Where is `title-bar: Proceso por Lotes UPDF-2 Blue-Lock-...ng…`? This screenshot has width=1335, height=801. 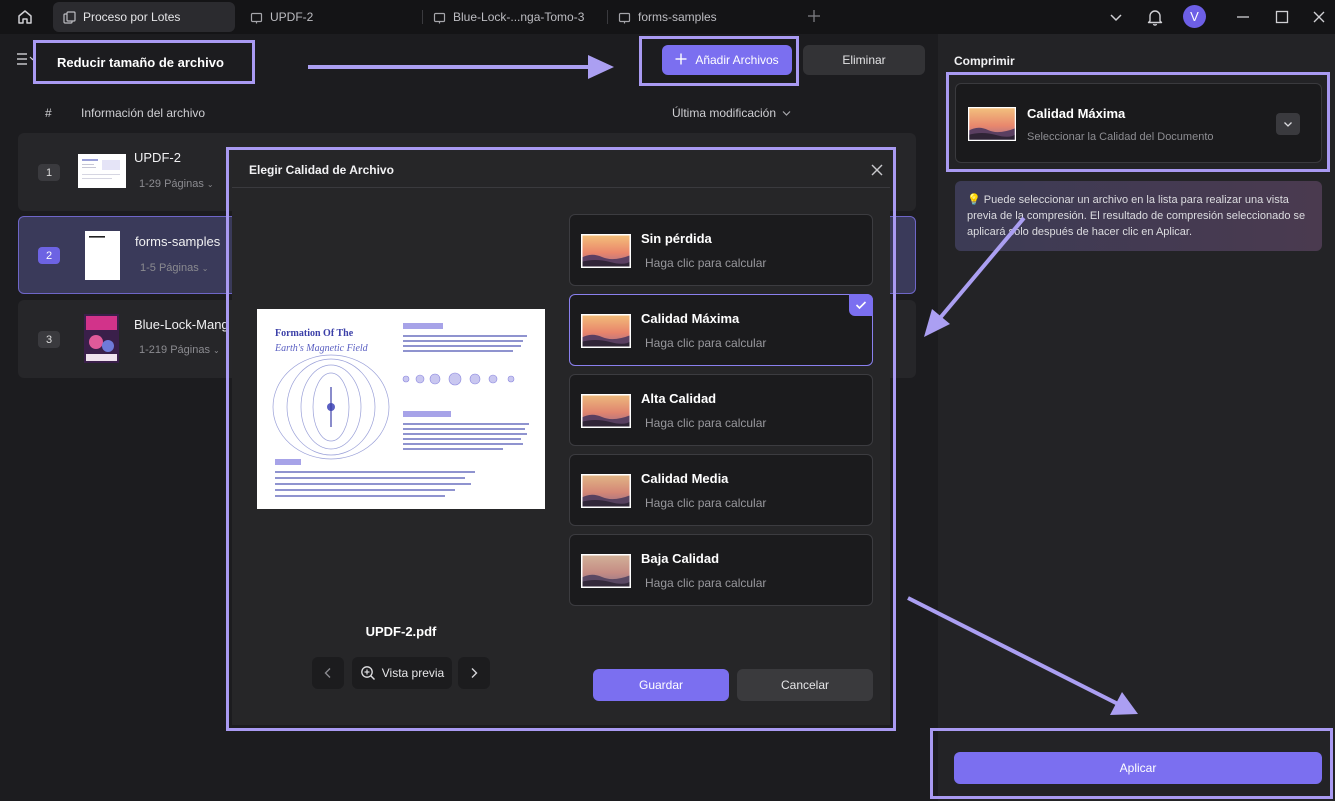 title-bar: Proceso por Lotes UPDF-2 Blue-Lock-...ng… is located at coordinates (667, 17).